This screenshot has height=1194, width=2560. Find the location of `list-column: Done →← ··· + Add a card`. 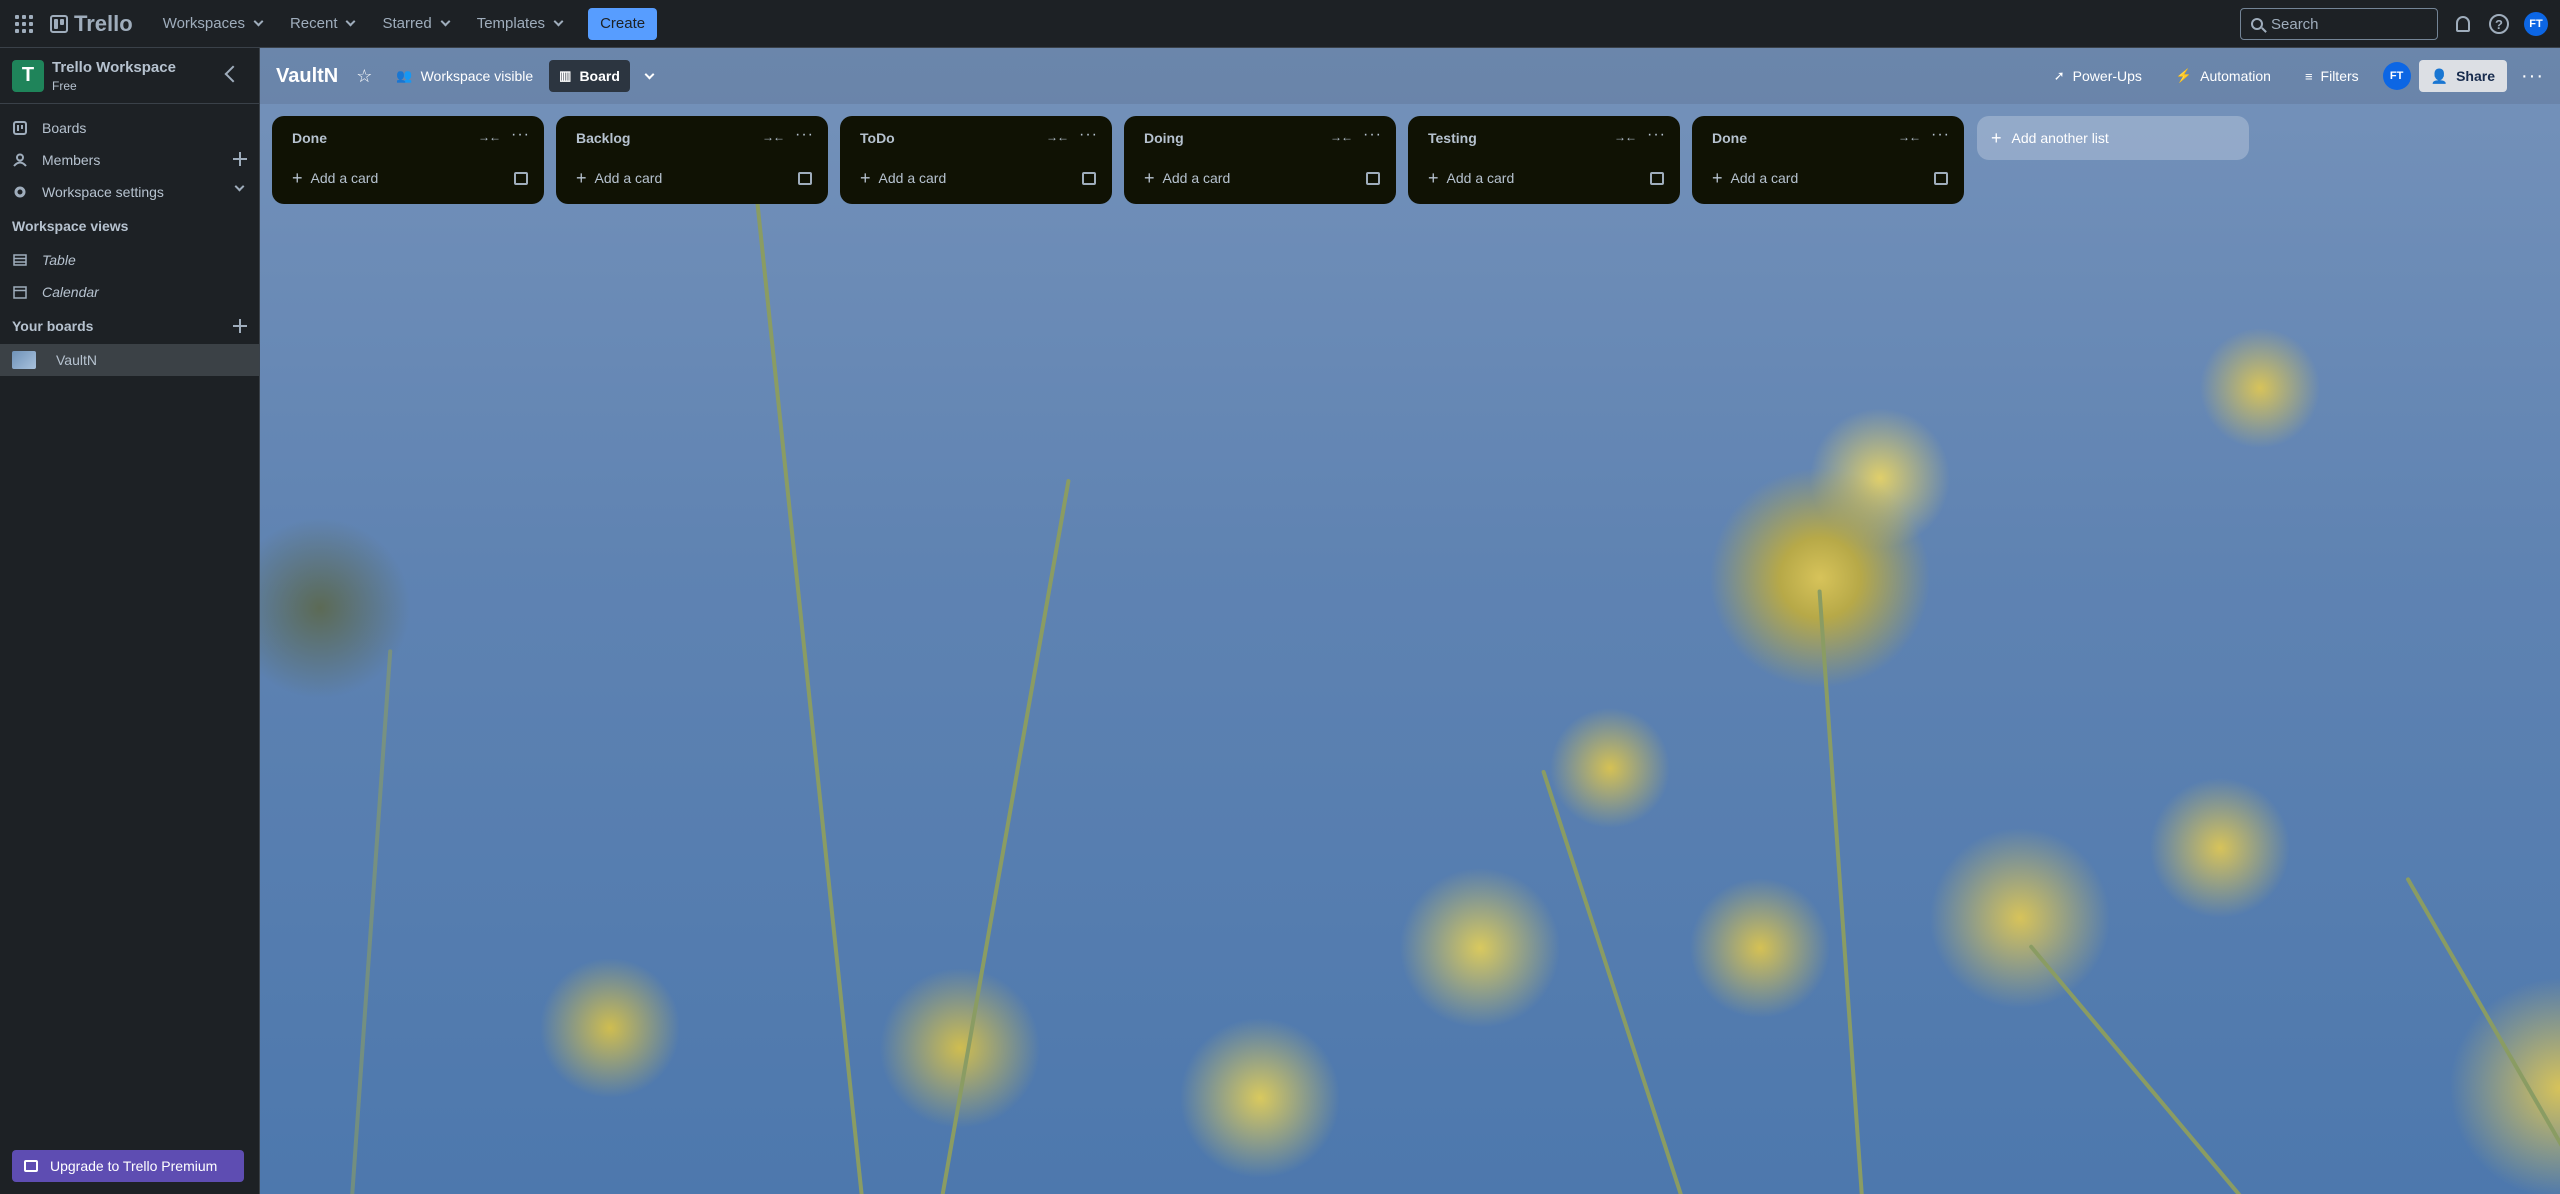

list-column: Done →← ··· + Add a card is located at coordinates (1828, 160).